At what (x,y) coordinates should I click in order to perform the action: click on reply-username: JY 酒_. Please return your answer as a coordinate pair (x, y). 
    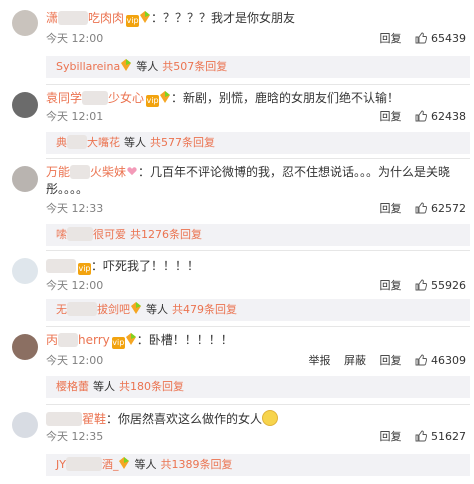
    Looking at the image, I should click on (87, 464).